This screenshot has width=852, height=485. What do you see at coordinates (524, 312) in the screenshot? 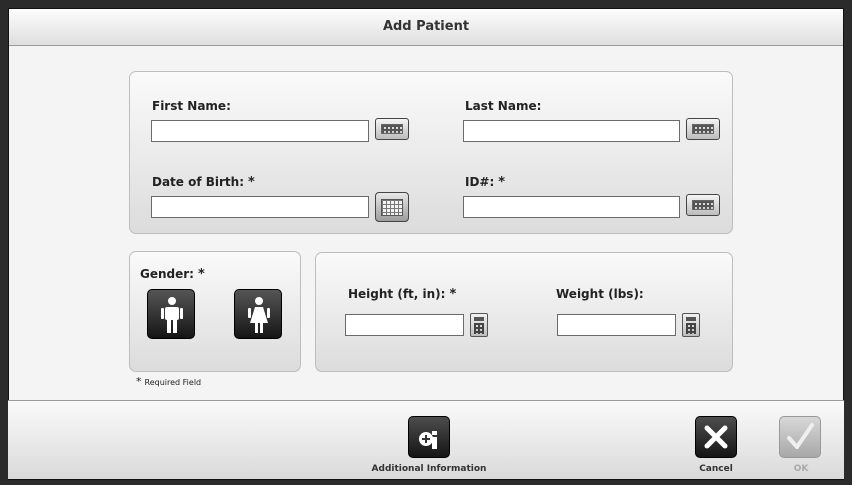
I see `measurements-panel: Height (ft, in): * Weight (lbs):` at bounding box center [524, 312].